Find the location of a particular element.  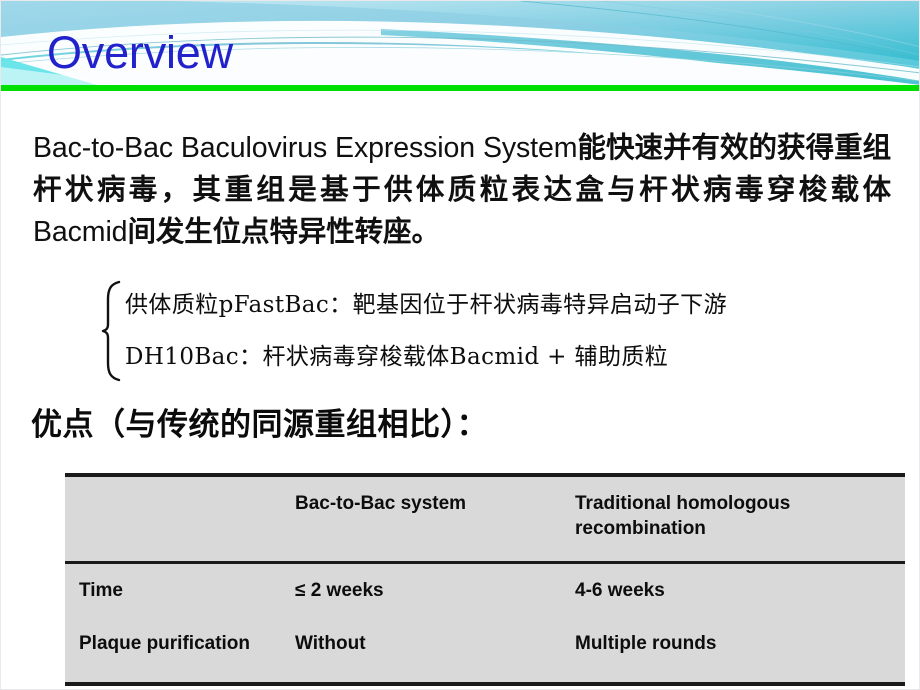

list-item: 供体质粒pFastBac：靶基因位于杆状病毒特异启动子下游 is located at coordinates (426, 305).